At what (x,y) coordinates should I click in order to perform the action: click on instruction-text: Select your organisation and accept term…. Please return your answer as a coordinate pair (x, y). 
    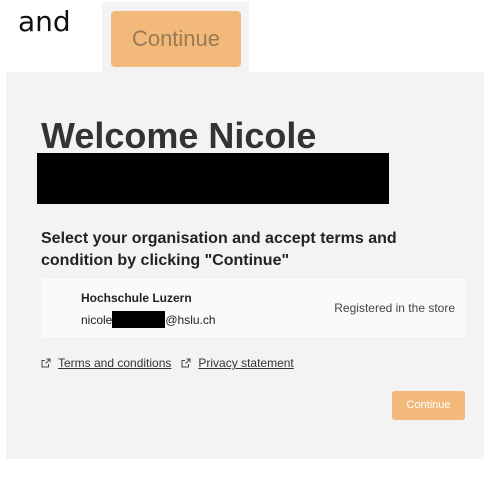
    Looking at the image, I should click on (219, 249).